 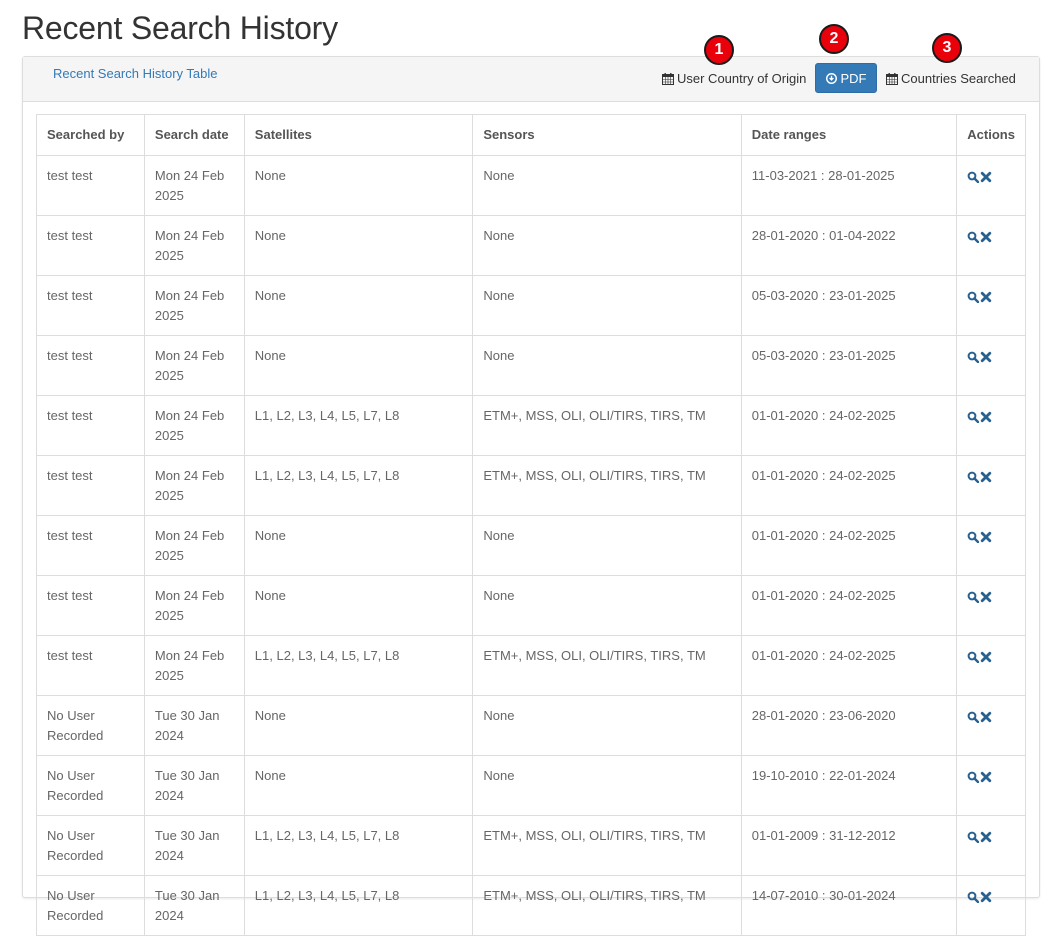 I want to click on tab-recent-search-history-table: Recent Search History Table, so click(x=135, y=73).